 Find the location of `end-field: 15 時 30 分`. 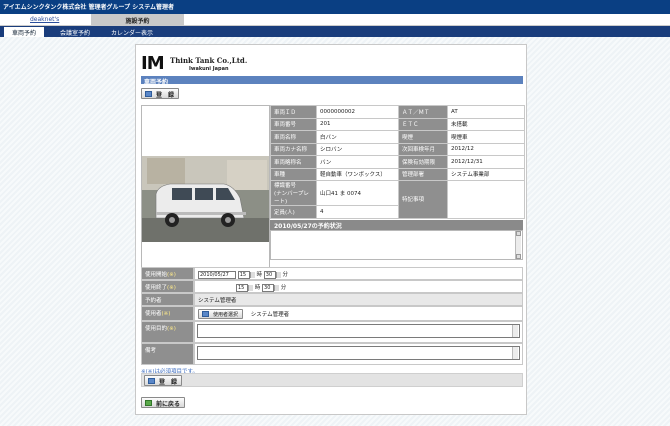

end-field: 15 時 30 分 is located at coordinates (358, 286).